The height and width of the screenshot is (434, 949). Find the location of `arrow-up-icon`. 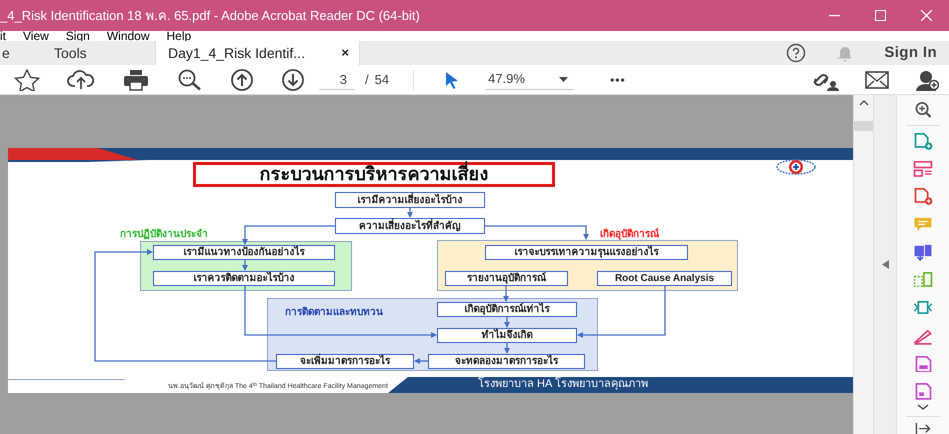

arrow-up-icon is located at coordinates (242, 80).